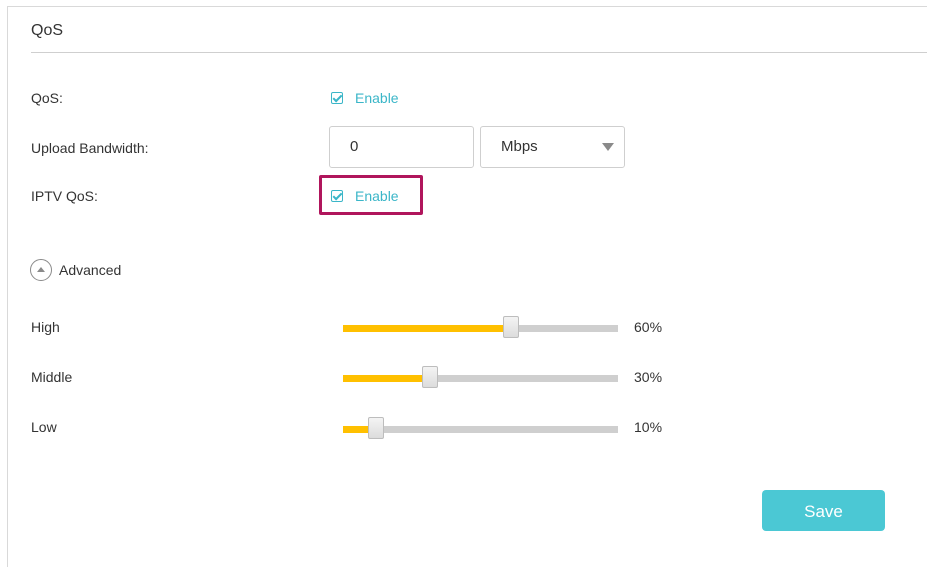 The image size is (927, 567). Describe the element at coordinates (90, 270) in the screenshot. I see `advanced-label: Advanced` at that location.